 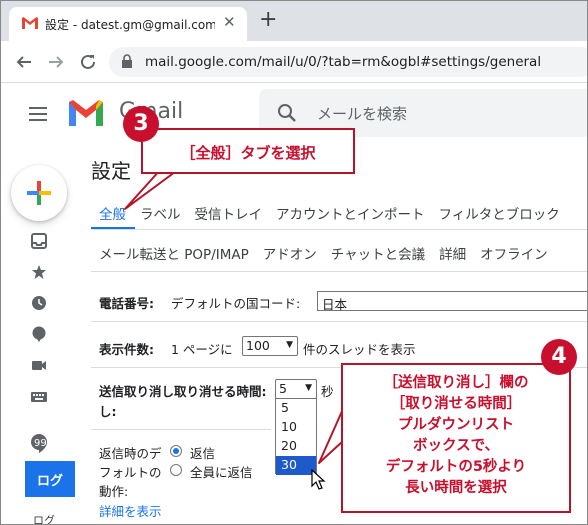 What do you see at coordinates (88, 62) in the screenshot?
I see `reload-icon` at bounding box center [88, 62].